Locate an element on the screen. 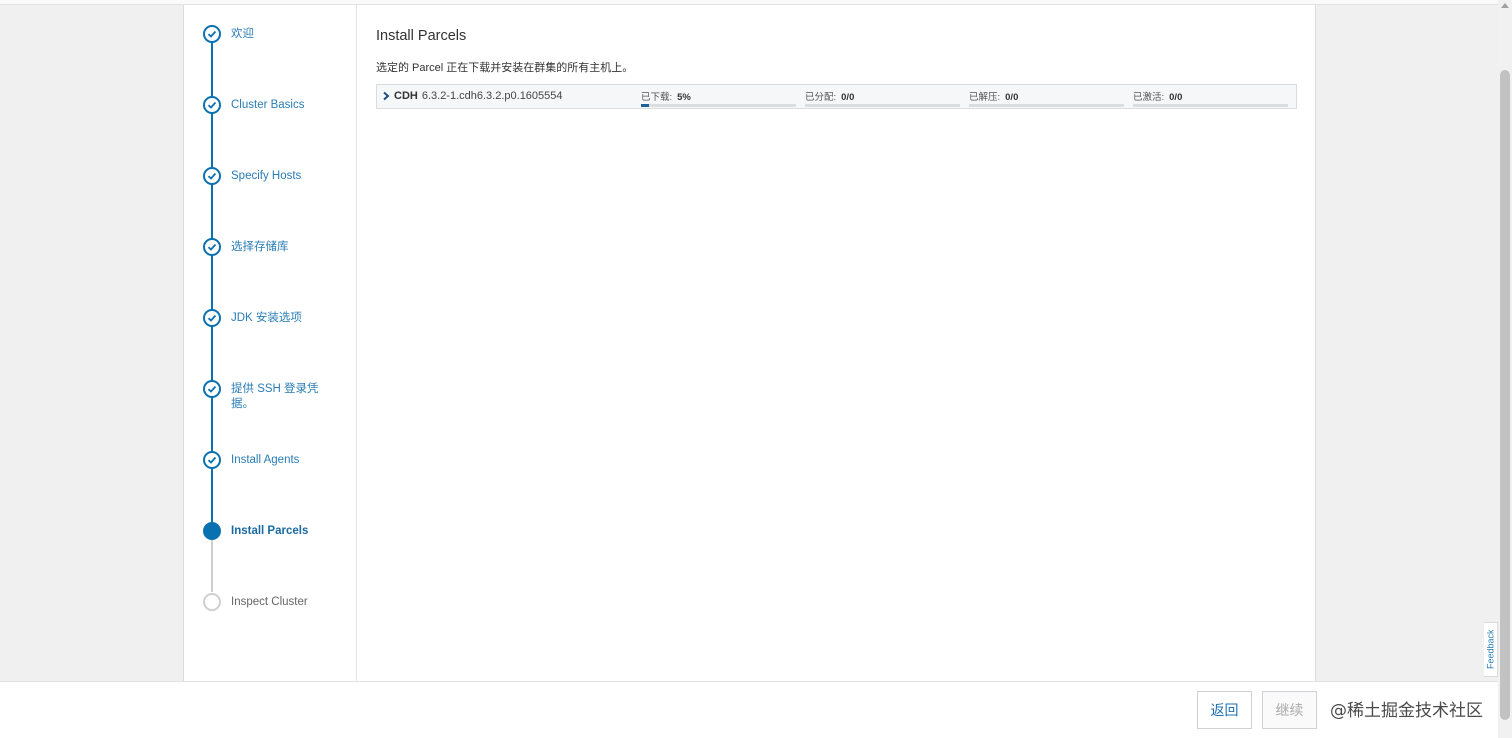 This screenshot has width=1512, height=738. step-cluster-basics: Cluster Basics is located at coordinates (278, 116).